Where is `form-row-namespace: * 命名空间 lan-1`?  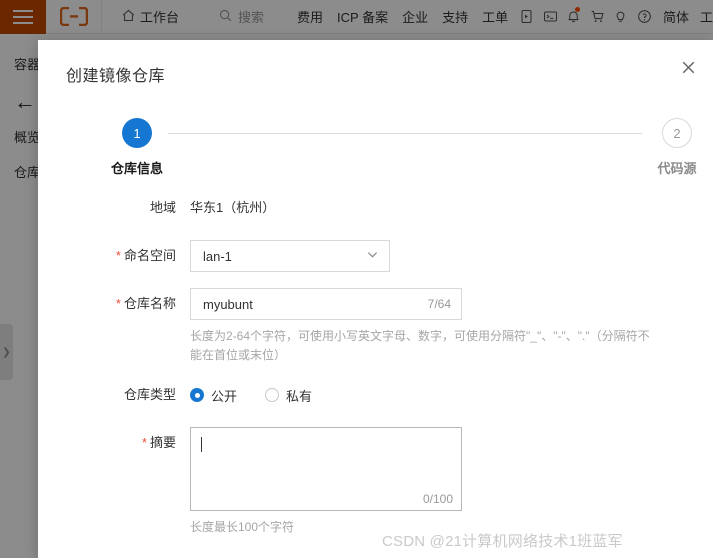
form-row-namespace: * 命名空间 lan-1 is located at coordinates (375, 256).